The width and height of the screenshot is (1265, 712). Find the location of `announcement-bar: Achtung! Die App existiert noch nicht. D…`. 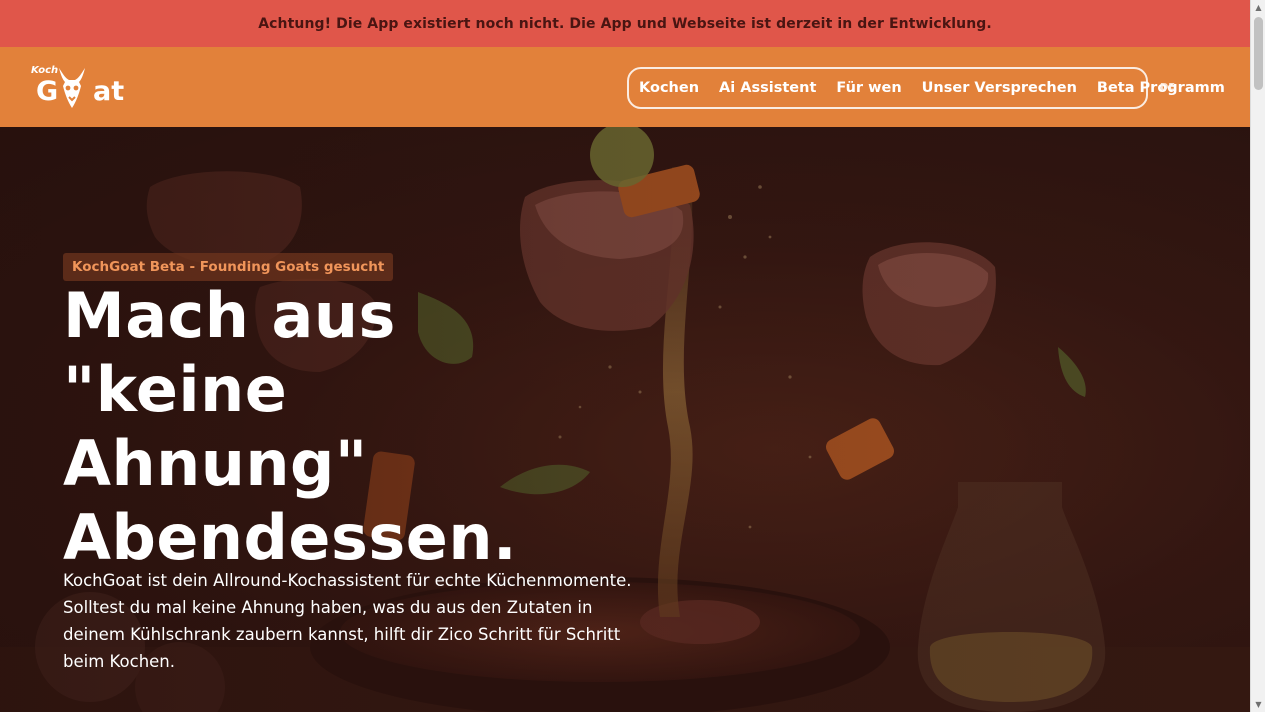

announcement-bar: Achtung! Die App existiert noch nicht. D… is located at coordinates (625, 23).